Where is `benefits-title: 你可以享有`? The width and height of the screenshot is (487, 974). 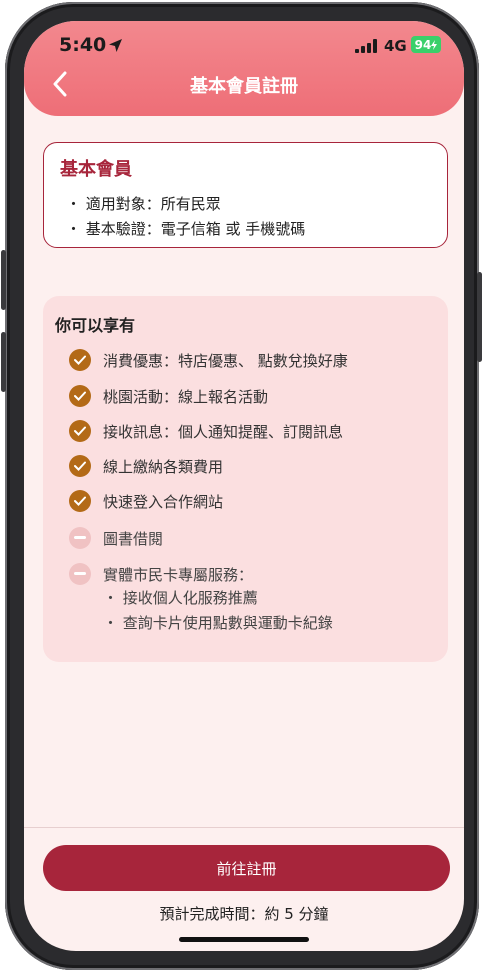
benefits-title: 你可以享有 is located at coordinates (95, 325).